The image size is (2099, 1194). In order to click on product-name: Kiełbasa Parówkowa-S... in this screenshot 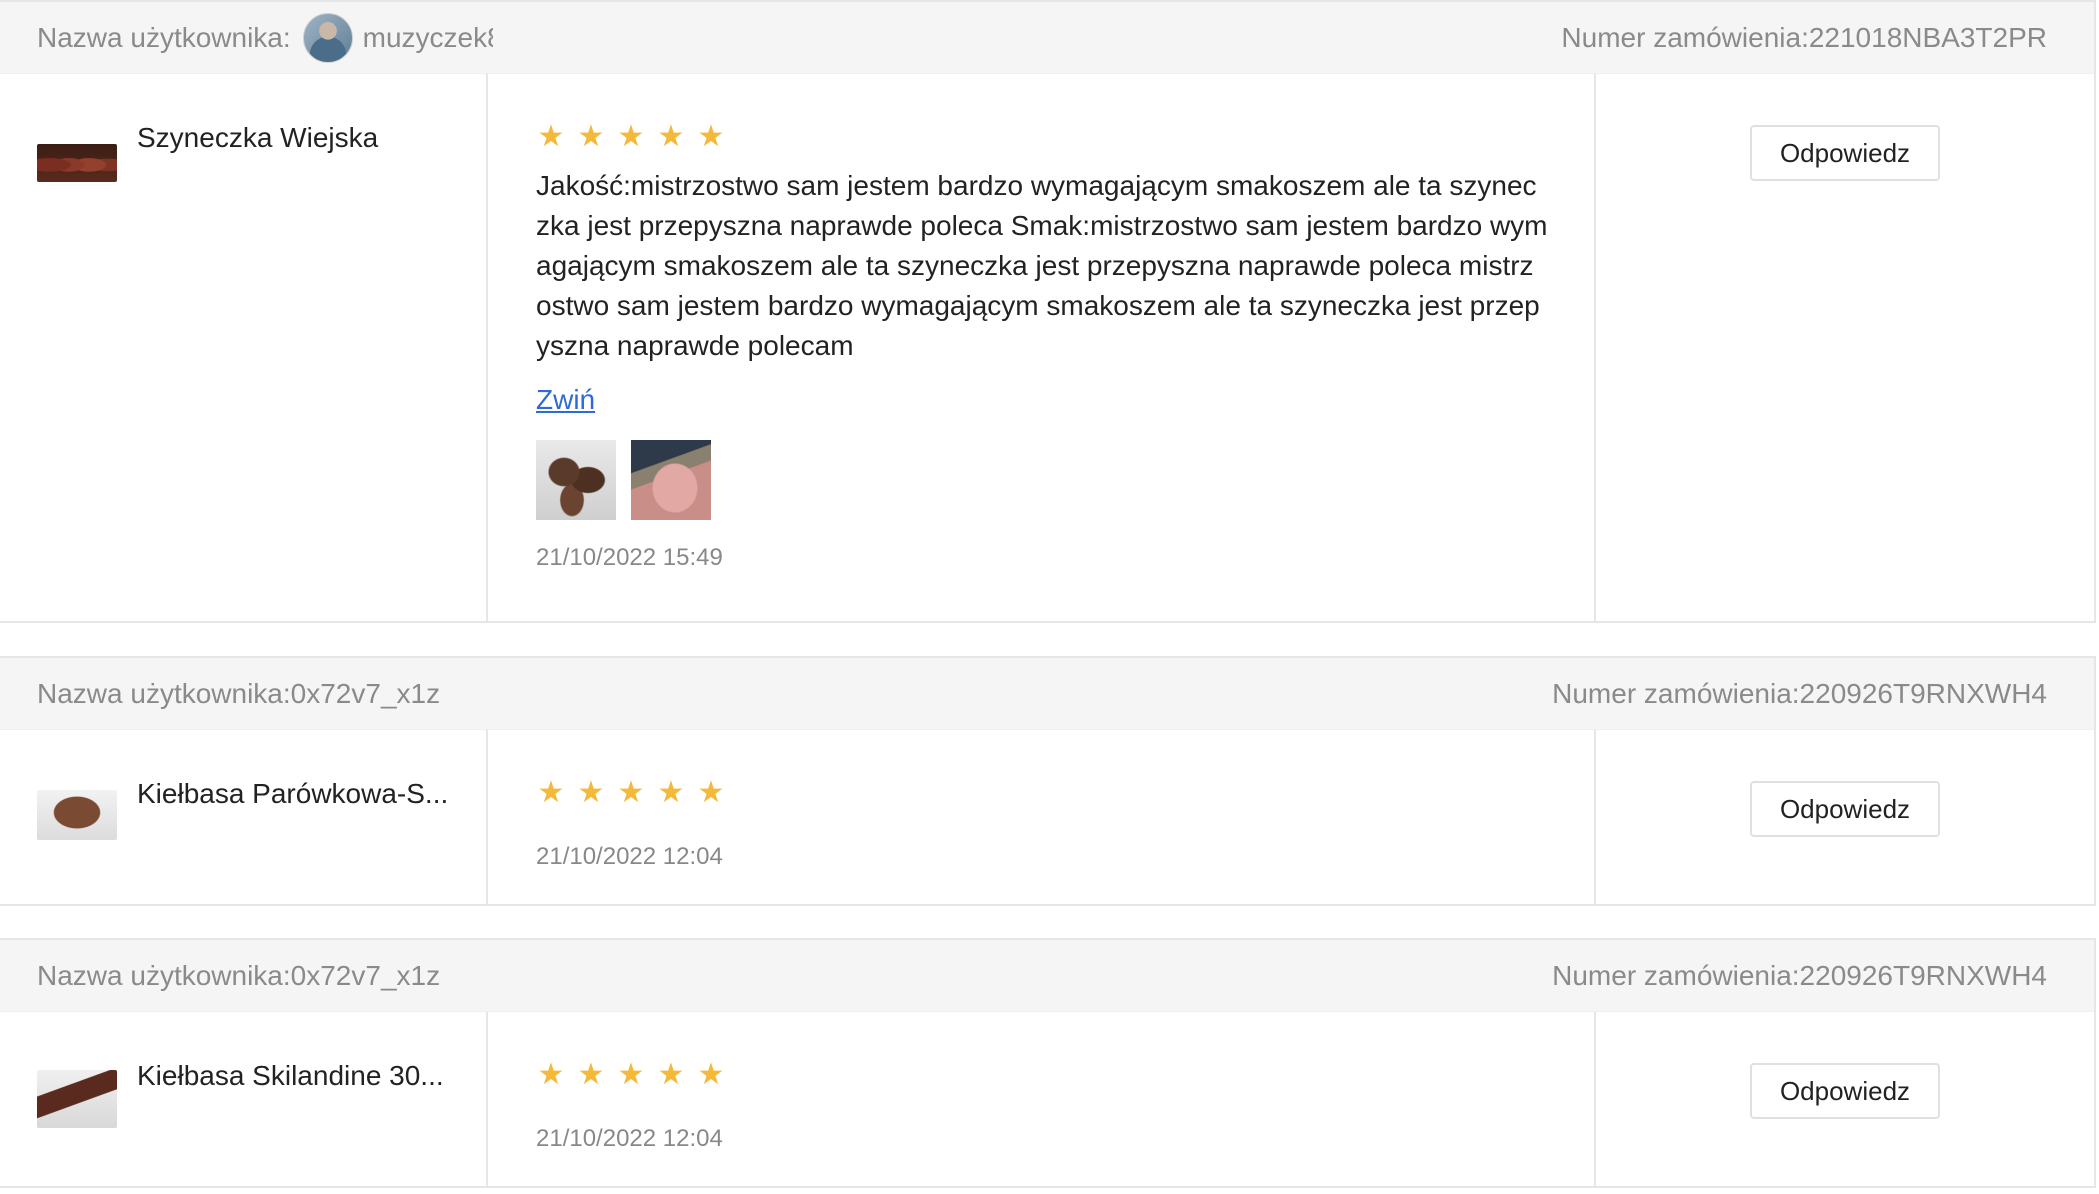, I will do `click(302, 794)`.